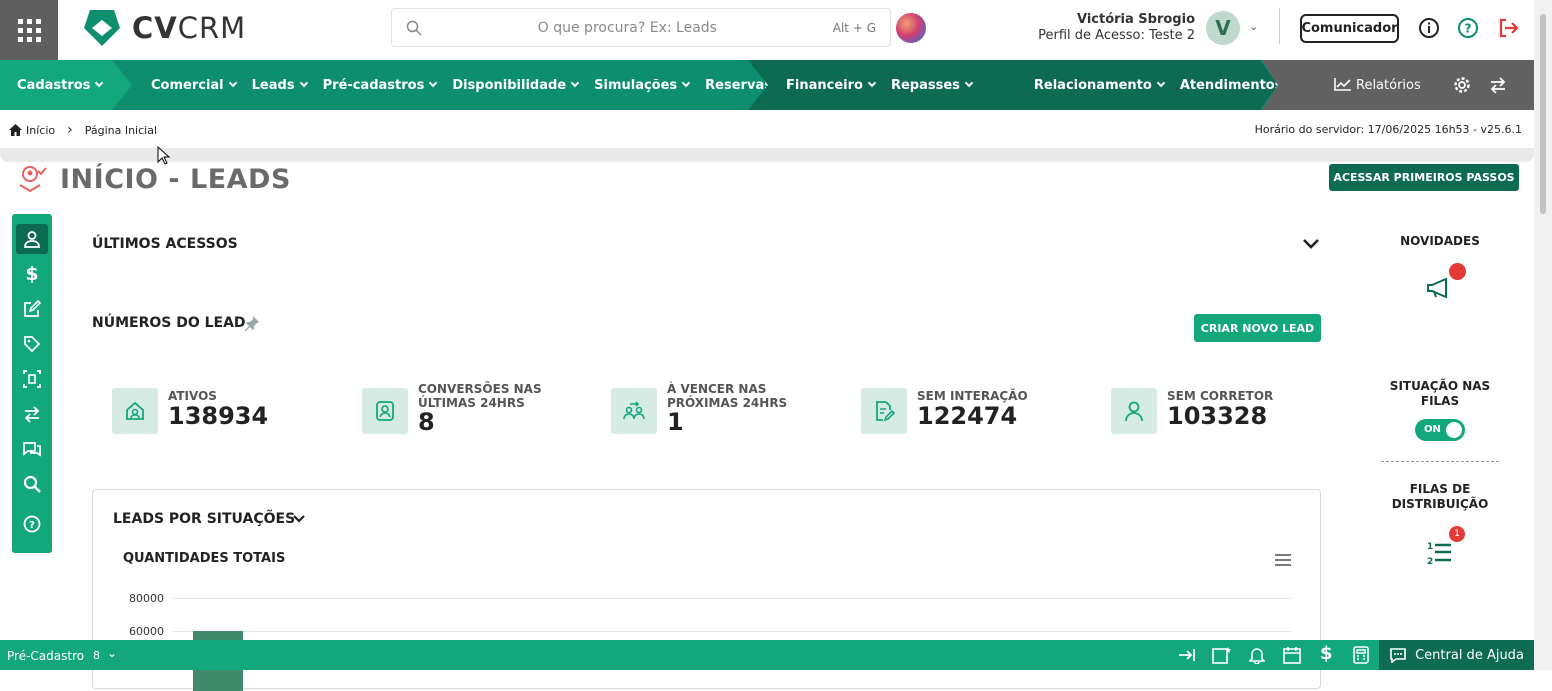  I want to click on sidebar-item-search, so click(32, 484).